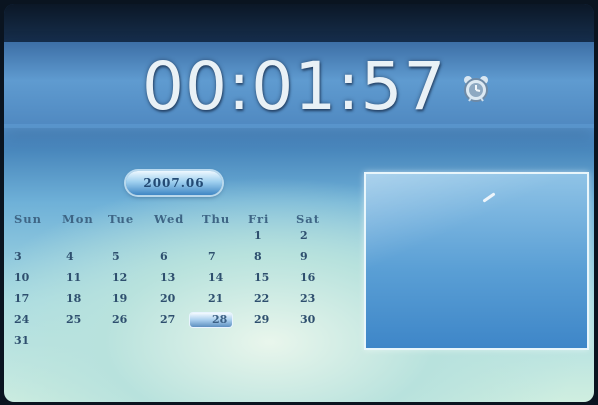  I want to click on calendar-day: 25, so click(86, 319).